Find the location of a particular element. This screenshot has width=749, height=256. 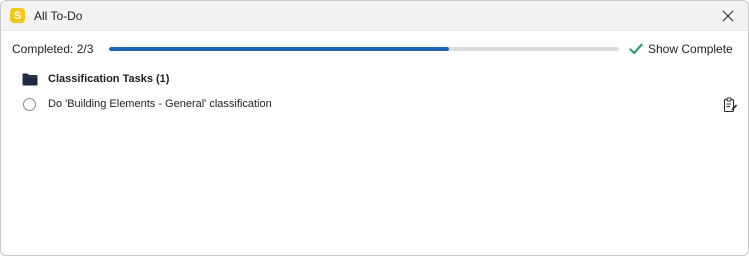

progress-bar is located at coordinates (364, 49).